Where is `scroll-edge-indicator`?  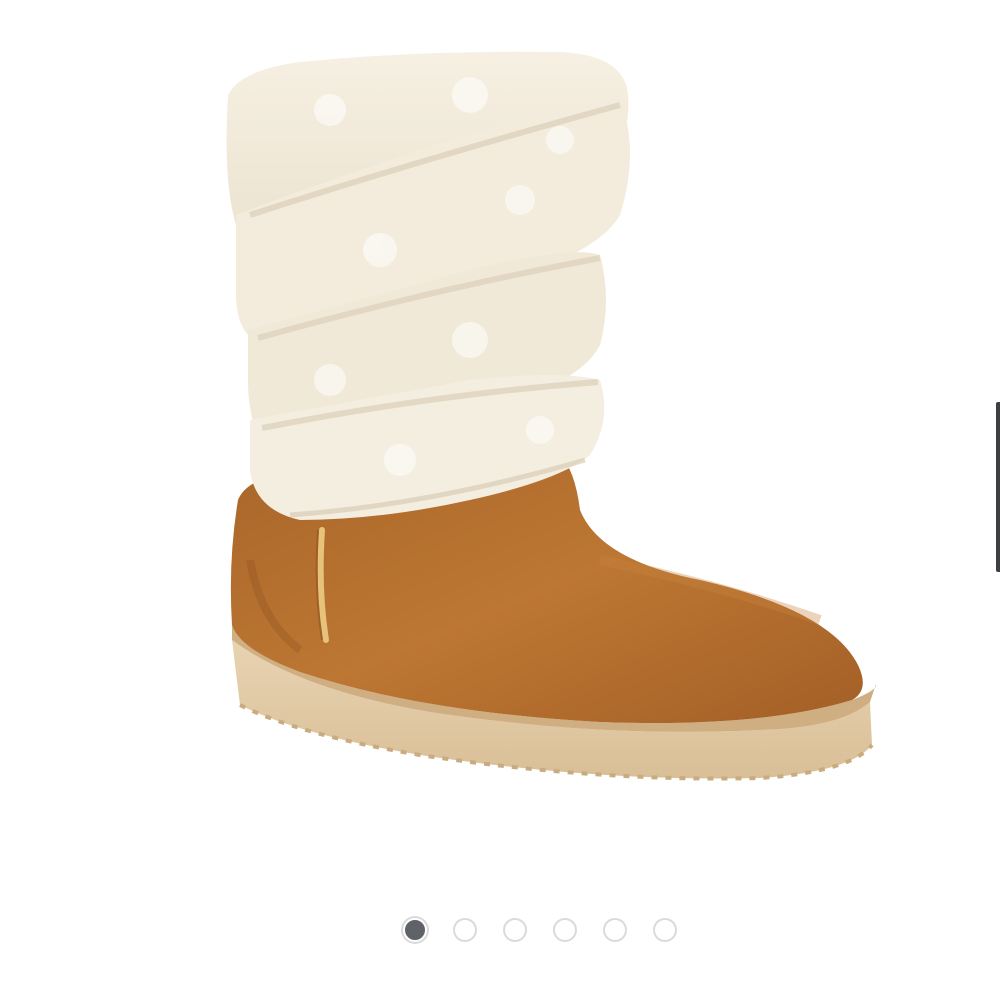 scroll-edge-indicator is located at coordinates (998, 487).